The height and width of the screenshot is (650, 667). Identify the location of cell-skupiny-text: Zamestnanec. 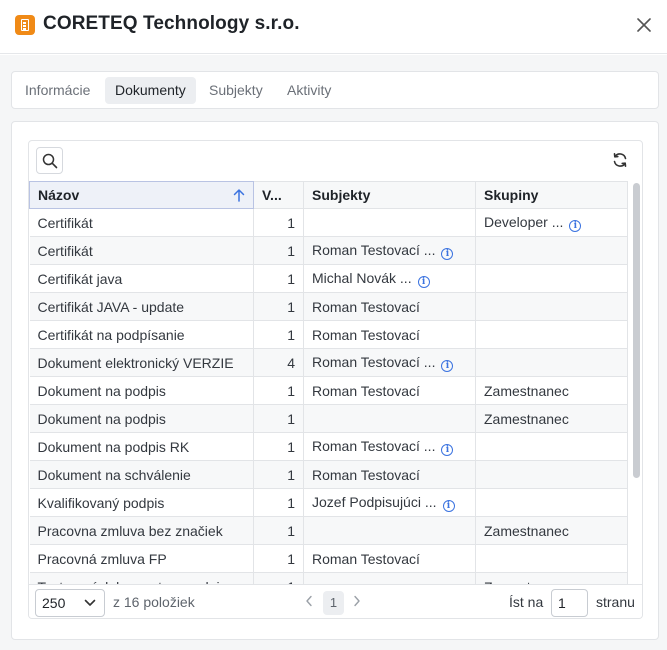
(526, 418).